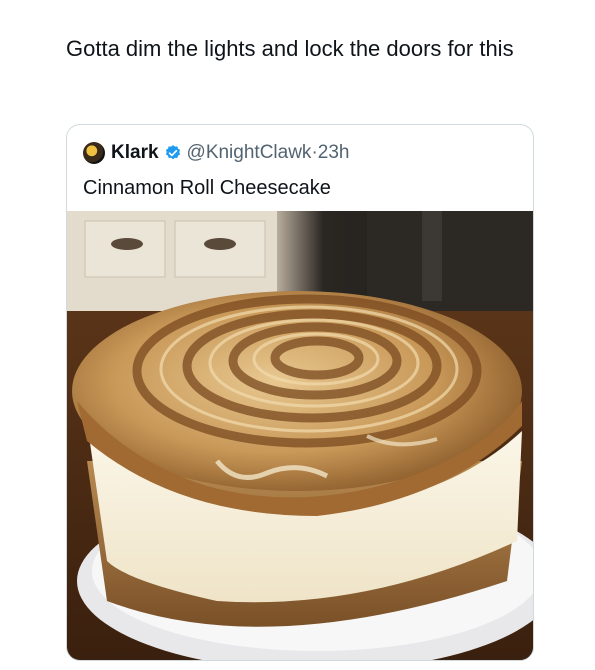 This screenshot has width=595, height=670. What do you see at coordinates (172, 152) in the screenshot?
I see `verified-badge-icon` at bounding box center [172, 152].